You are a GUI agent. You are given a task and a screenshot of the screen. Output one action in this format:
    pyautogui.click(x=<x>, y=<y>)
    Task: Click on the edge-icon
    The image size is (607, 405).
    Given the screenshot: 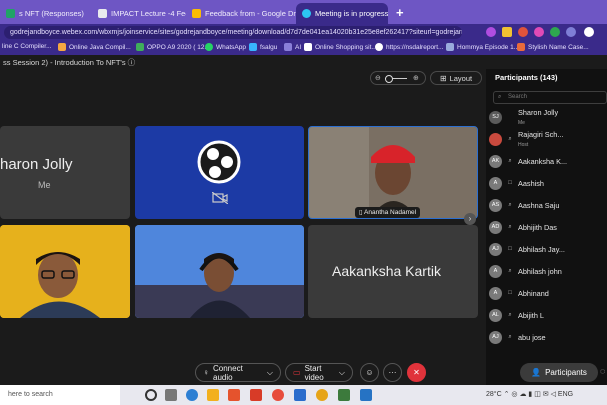 What is the action you would take?
    pyautogui.click(x=192, y=395)
    